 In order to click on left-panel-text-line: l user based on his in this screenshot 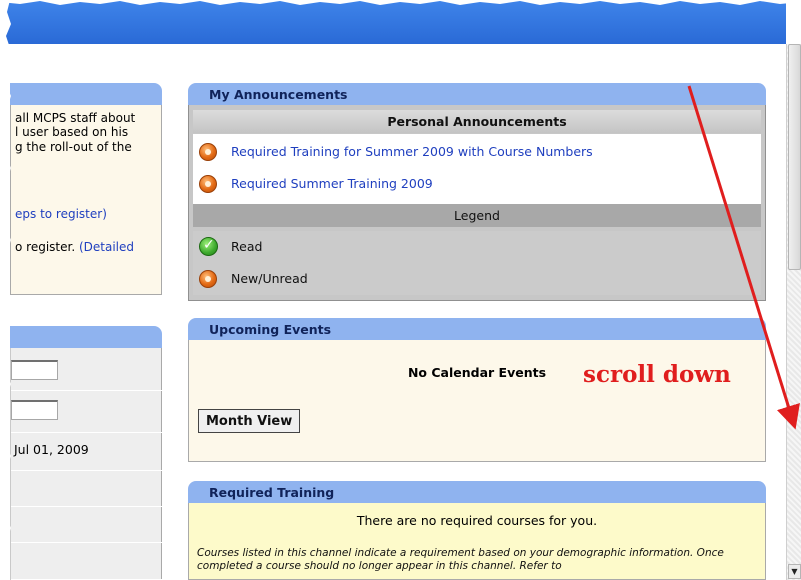, I will do `click(72, 132)`.